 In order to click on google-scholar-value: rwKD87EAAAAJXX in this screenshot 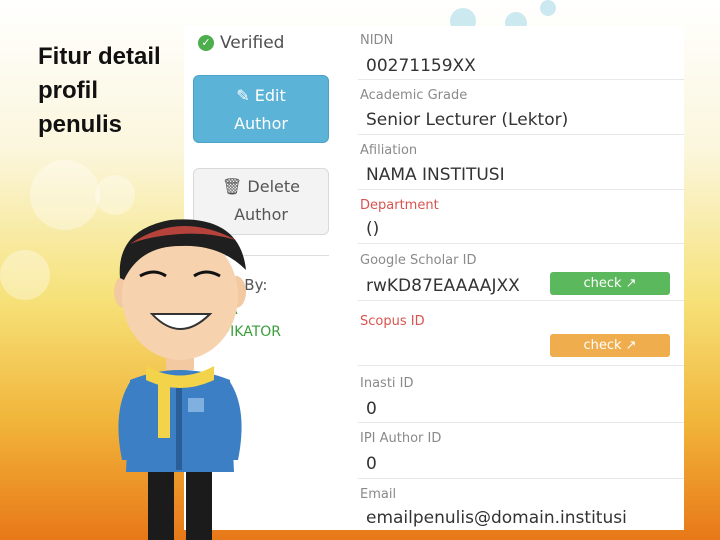, I will do `click(443, 286)`.